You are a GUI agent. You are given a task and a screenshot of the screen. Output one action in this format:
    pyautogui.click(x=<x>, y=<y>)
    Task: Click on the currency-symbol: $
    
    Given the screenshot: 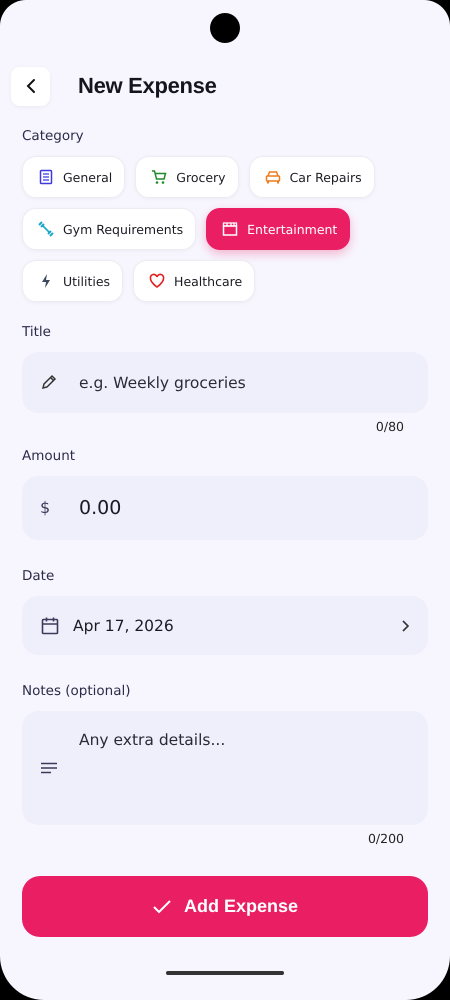 What is the action you would take?
    pyautogui.click(x=45, y=507)
    